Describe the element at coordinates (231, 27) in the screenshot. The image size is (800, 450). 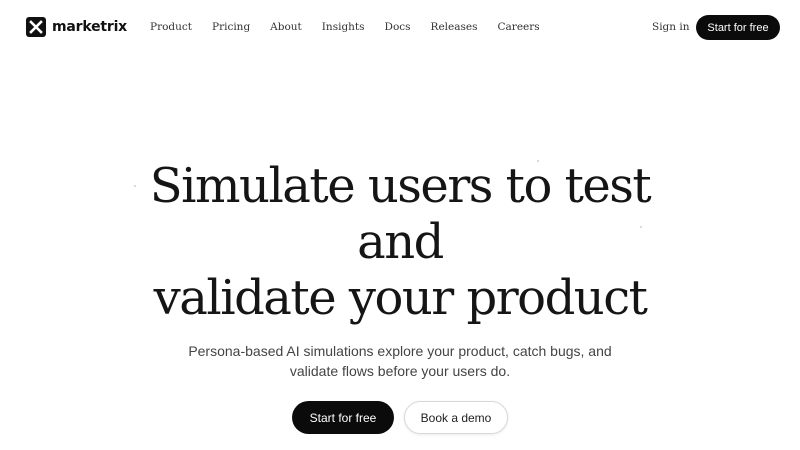
I see `nav-link-pricing: Pricing` at that location.